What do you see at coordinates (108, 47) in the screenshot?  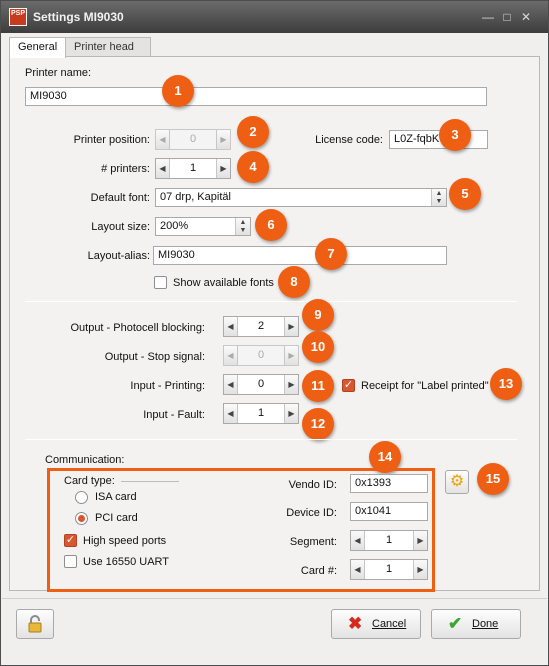 I see `tab-printer-head: Printer head` at bounding box center [108, 47].